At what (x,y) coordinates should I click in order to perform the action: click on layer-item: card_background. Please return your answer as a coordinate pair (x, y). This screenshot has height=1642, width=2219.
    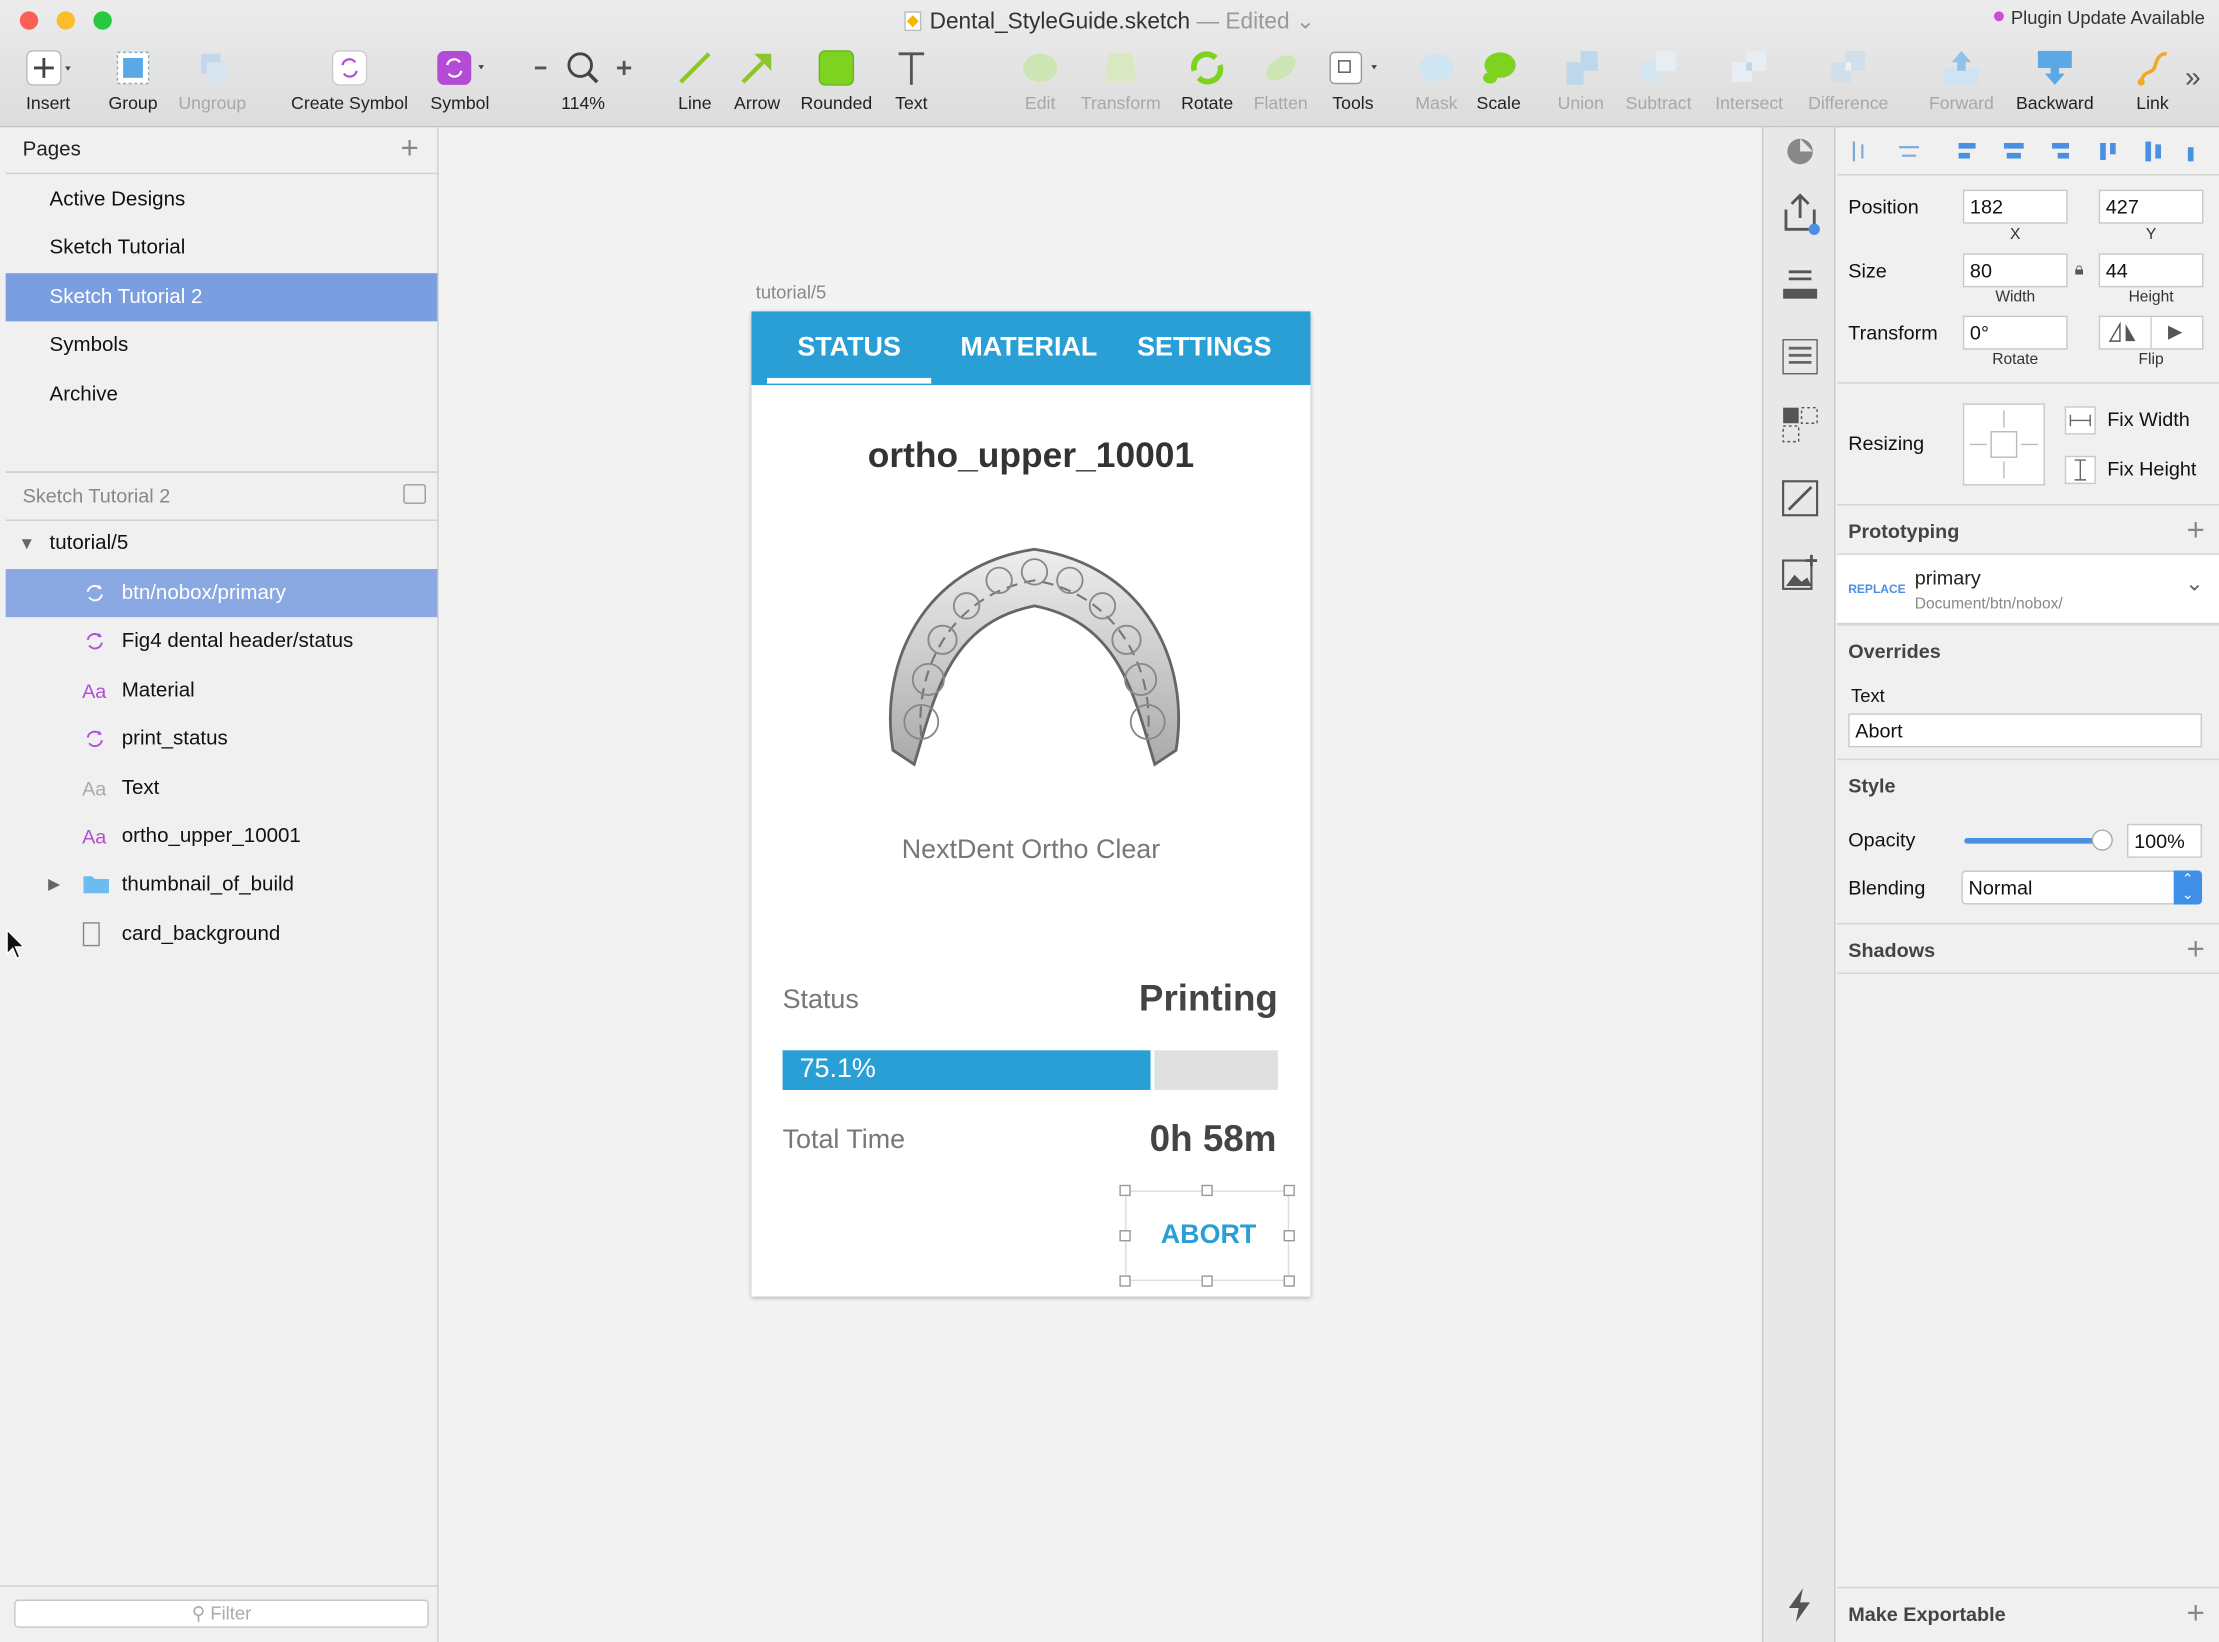
    Looking at the image, I should click on (222, 934).